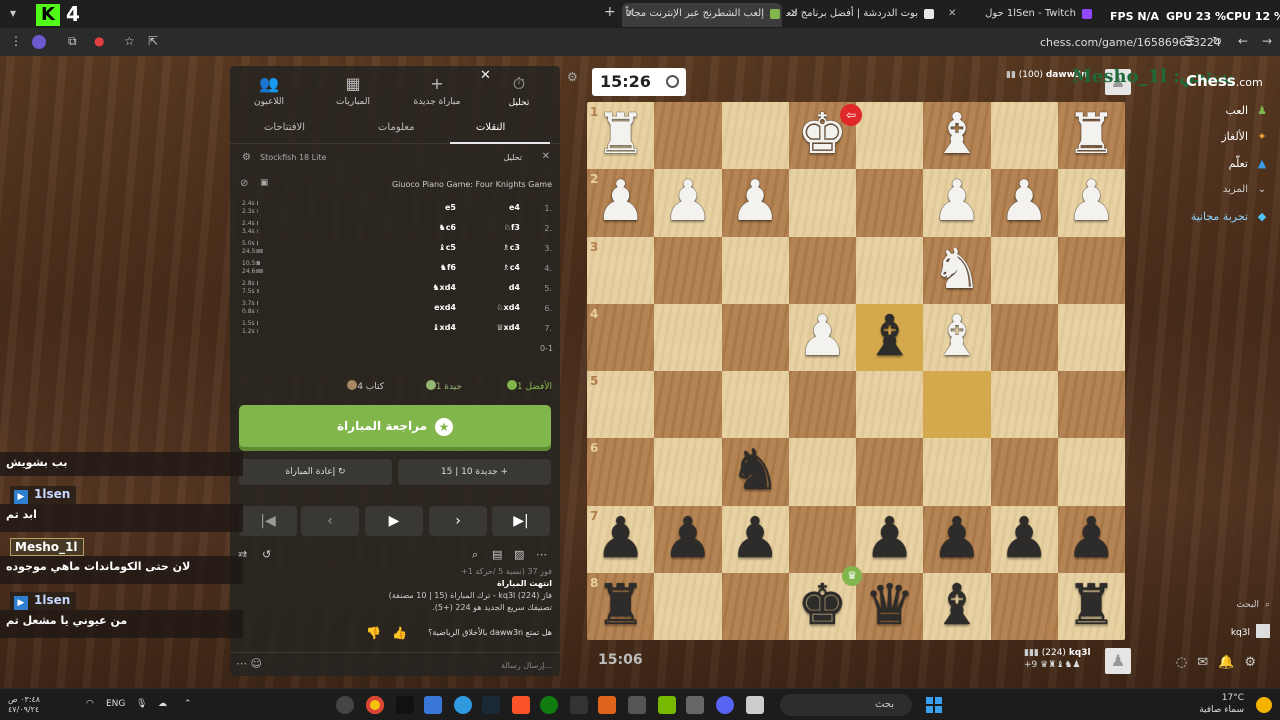 The height and width of the screenshot is (720, 1280). Describe the element at coordinates (956, 539) in the screenshot. I see `black-piece-c7: ♟` at that location.